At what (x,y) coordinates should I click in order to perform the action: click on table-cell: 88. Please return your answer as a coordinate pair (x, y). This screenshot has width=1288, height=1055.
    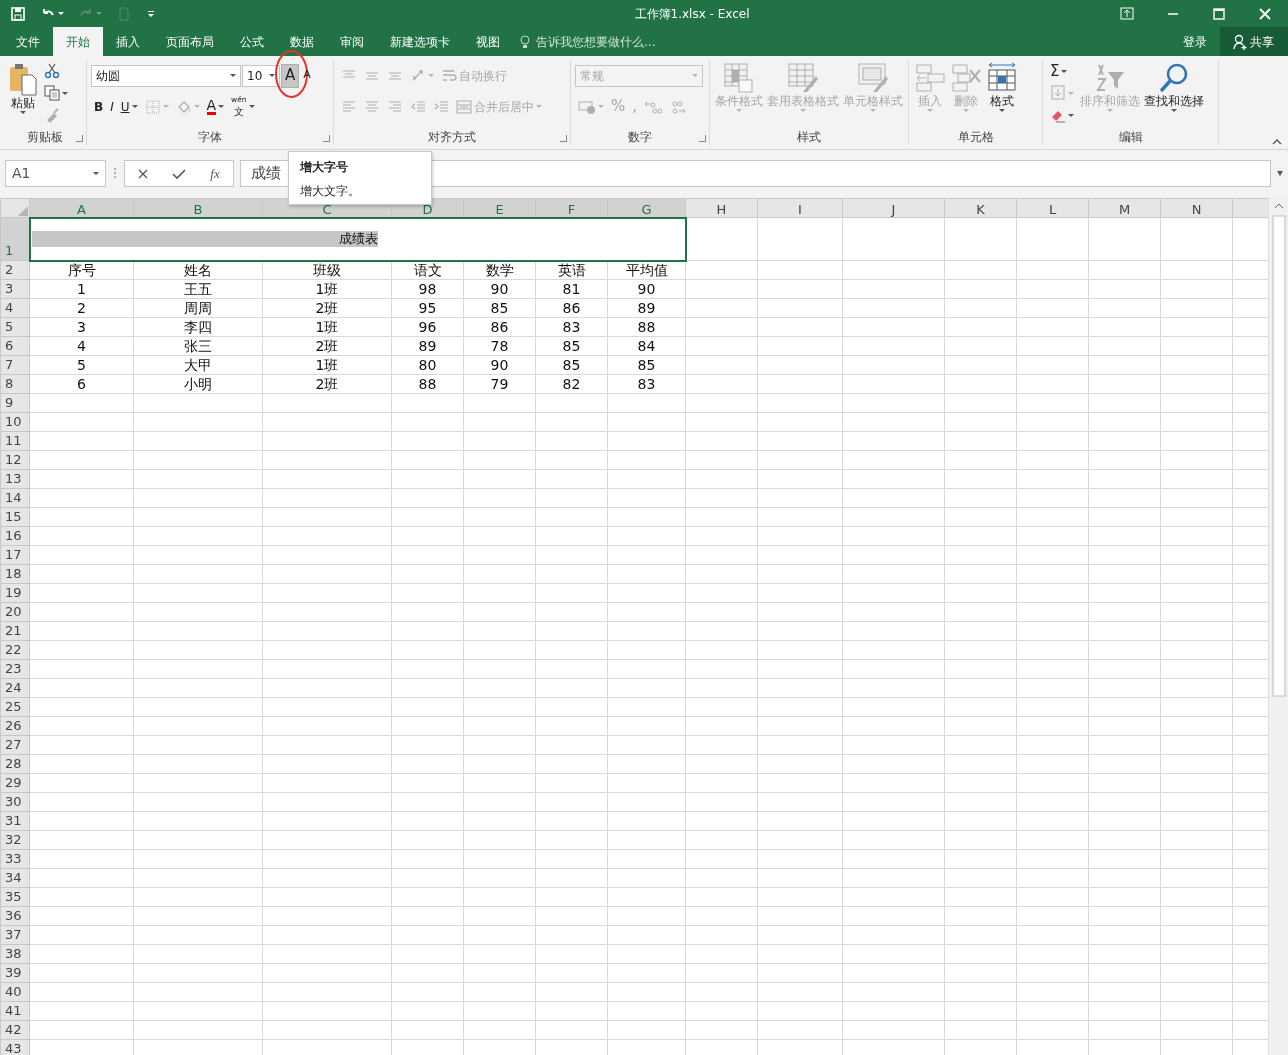
    Looking at the image, I should click on (427, 384).